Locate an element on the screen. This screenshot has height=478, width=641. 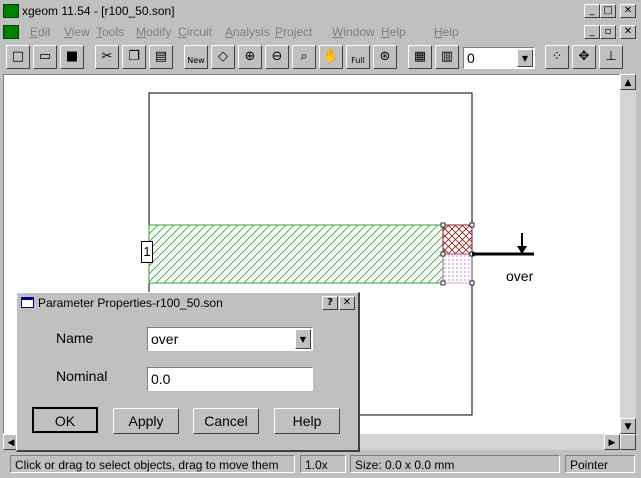
copy-icon: ❐ is located at coordinates (134, 57).